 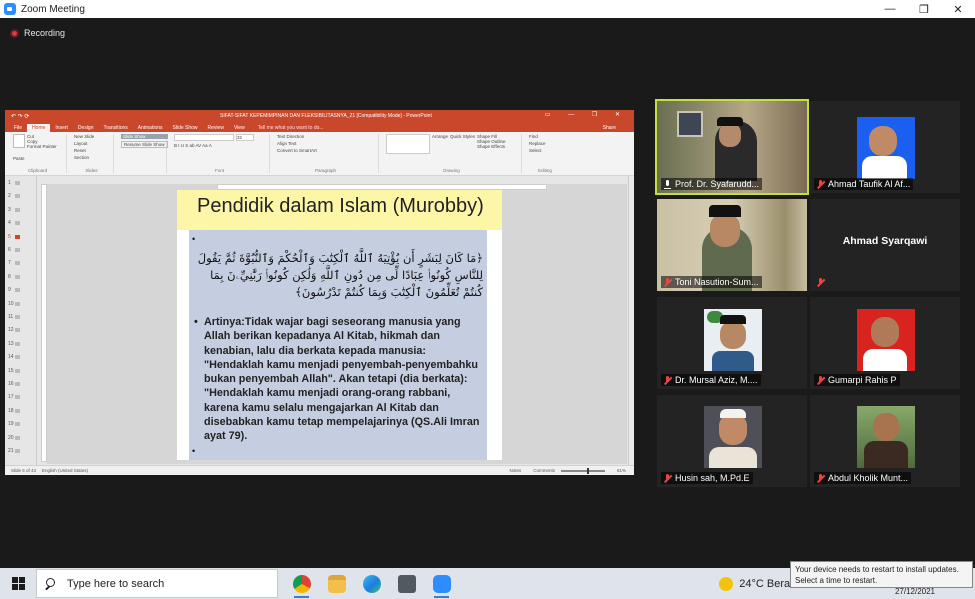 I want to click on taskbar-search: Type here to search, so click(x=157, y=583).